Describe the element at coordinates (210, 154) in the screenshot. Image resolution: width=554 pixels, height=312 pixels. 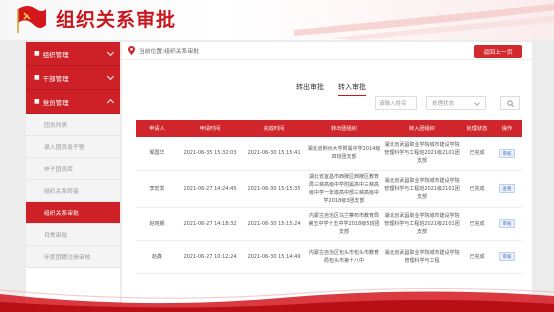
I see `apply-time-cell: 2021-06-35 15:32:03` at that location.